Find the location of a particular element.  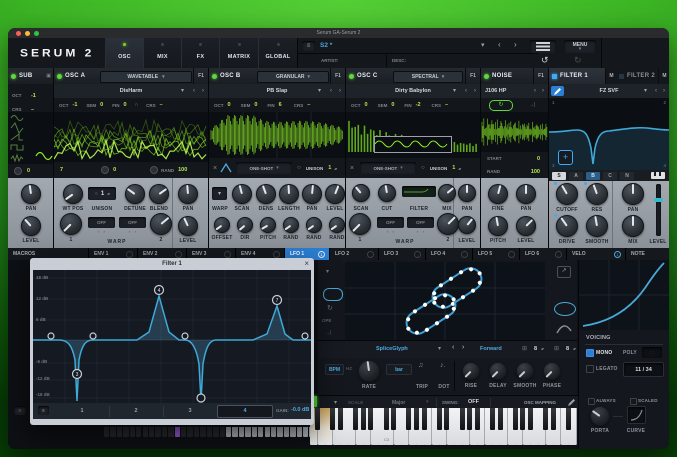

filter-res-knob is located at coordinates (597, 194).